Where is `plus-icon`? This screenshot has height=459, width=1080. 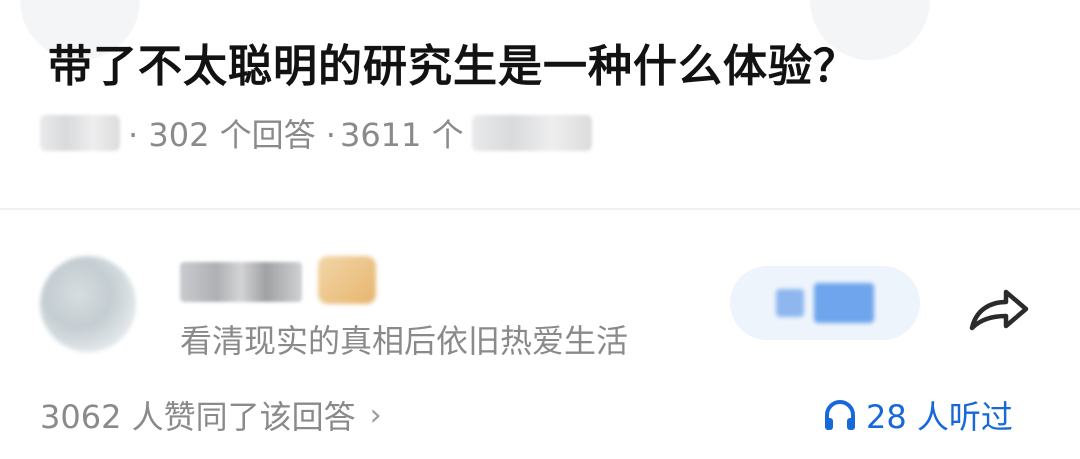 plus-icon is located at coordinates (790, 303).